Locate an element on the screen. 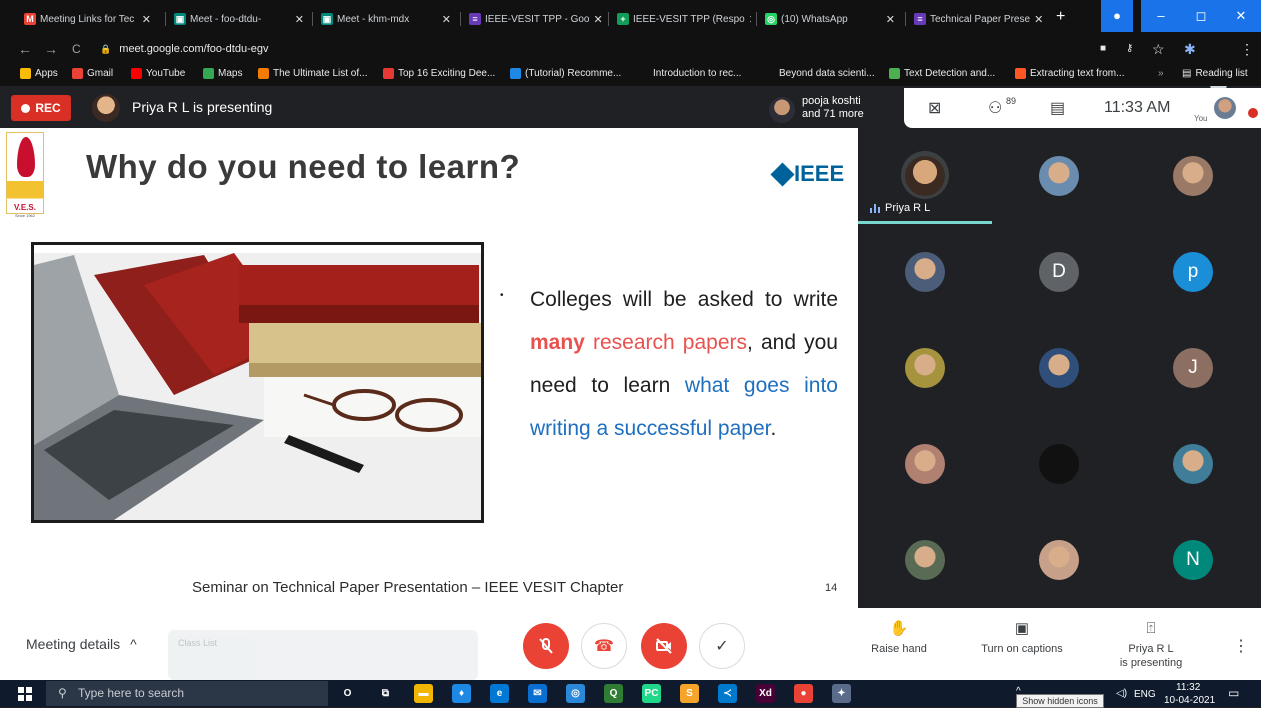  tab-favicon-icon: ◎ is located at coordinates (771, 19).